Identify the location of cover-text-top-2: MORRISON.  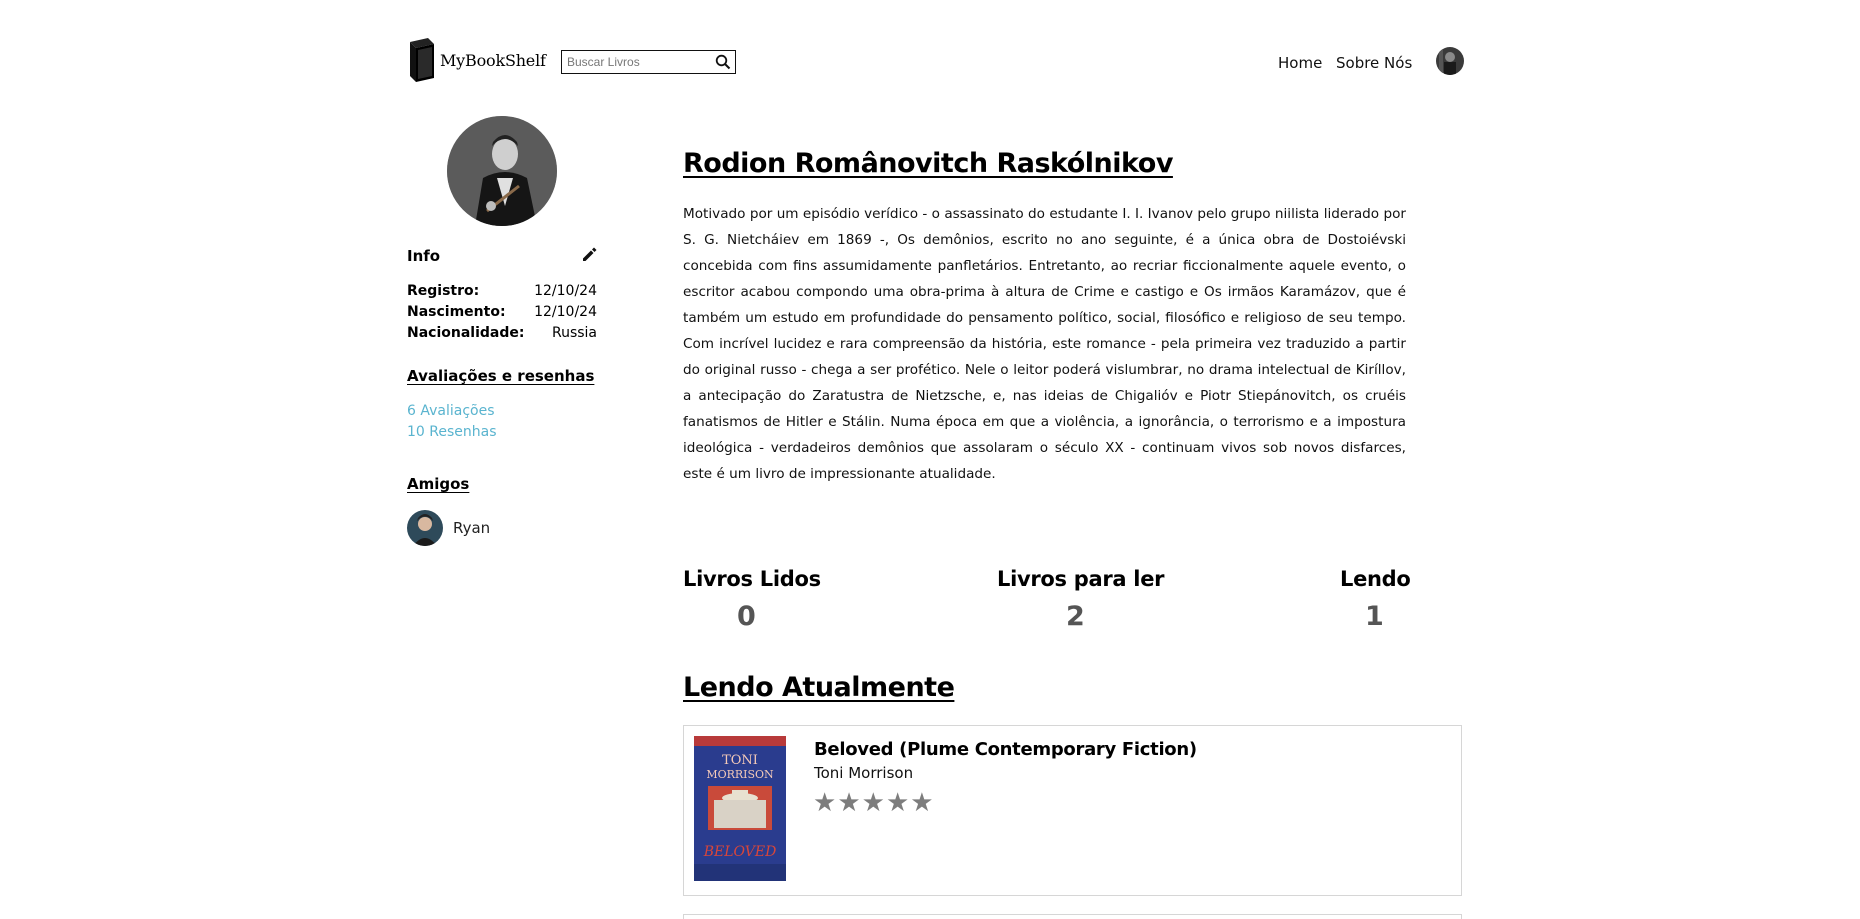
(740, 774).